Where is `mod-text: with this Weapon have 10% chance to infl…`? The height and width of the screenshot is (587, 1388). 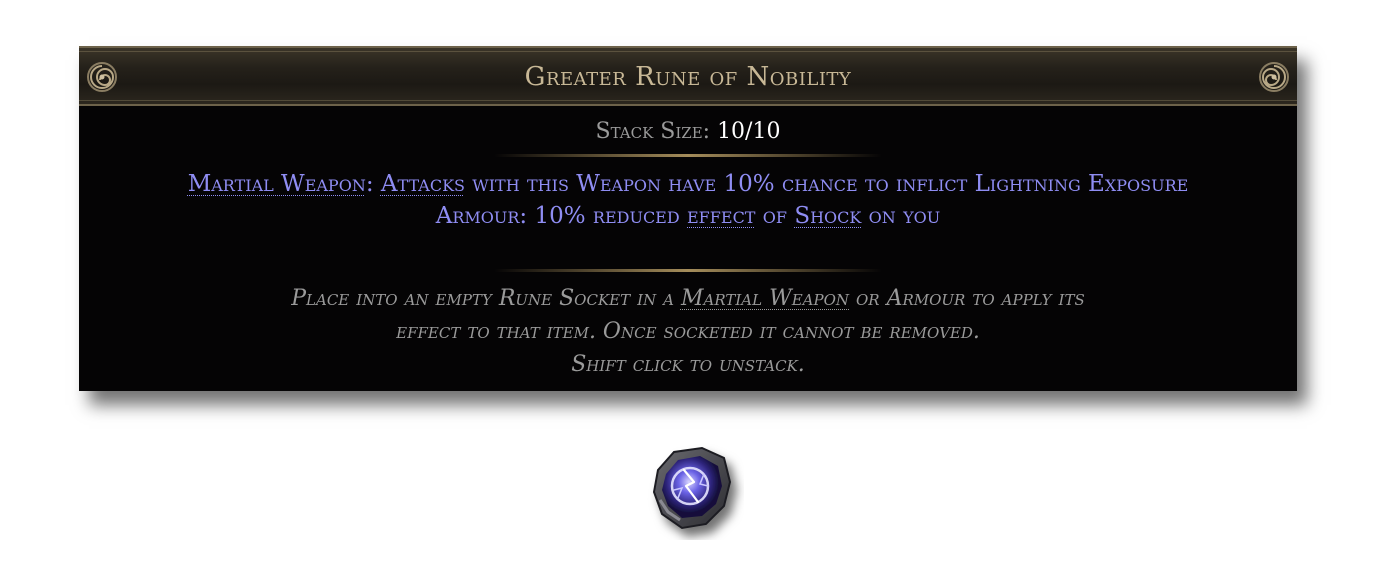 mod-text: with this Weapon have 10% chance to infl… is located at coordinates (826, 184).